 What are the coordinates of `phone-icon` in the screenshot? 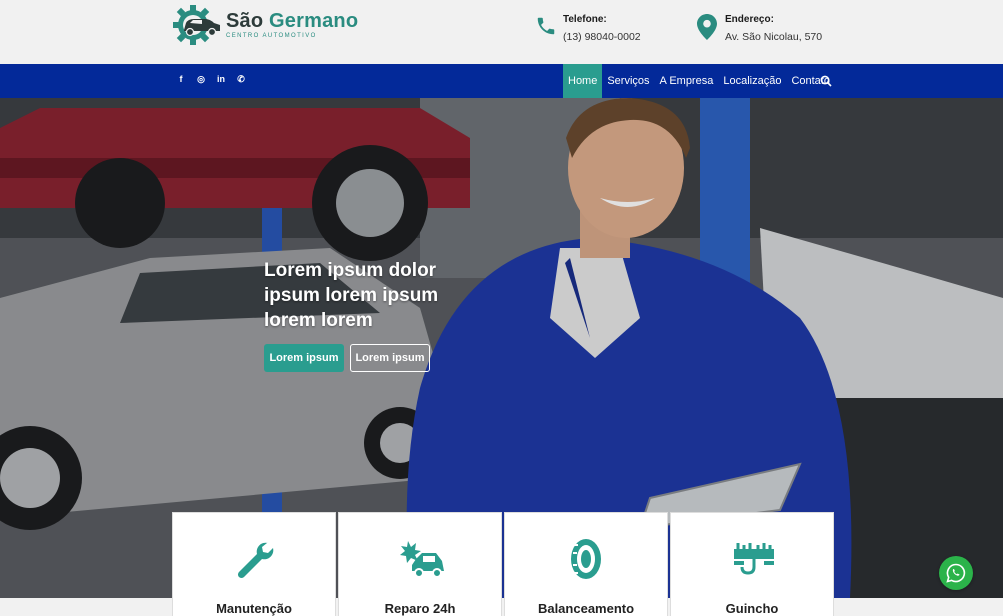 It's located at (546, 28).